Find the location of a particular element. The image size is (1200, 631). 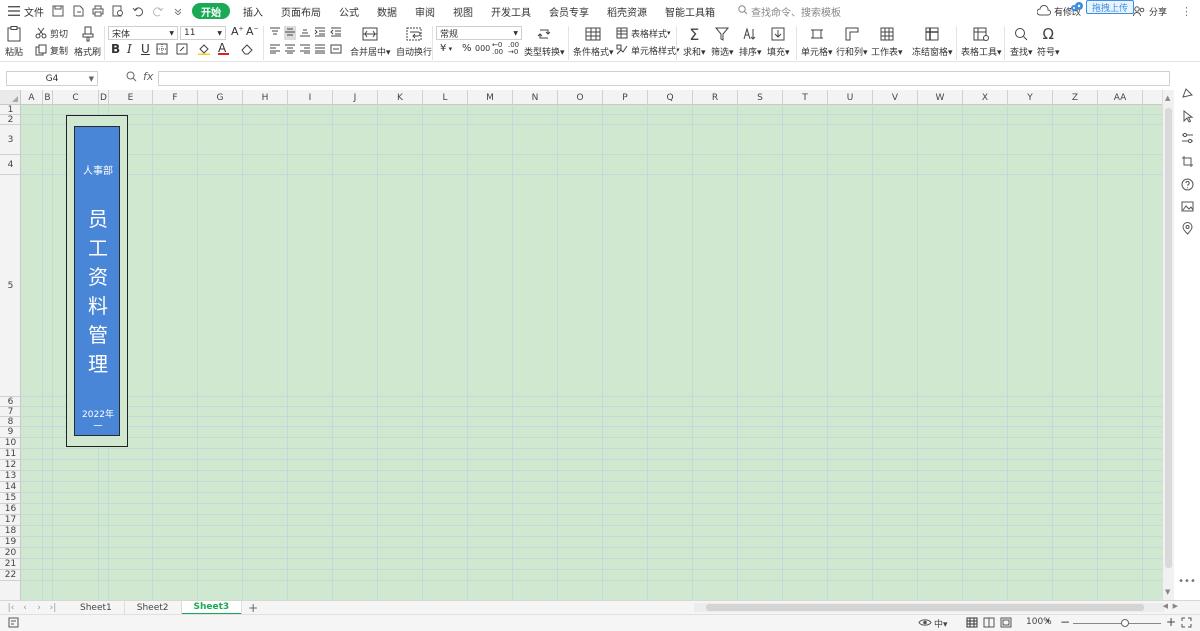

border-icon is located at coordinates (163, 50).